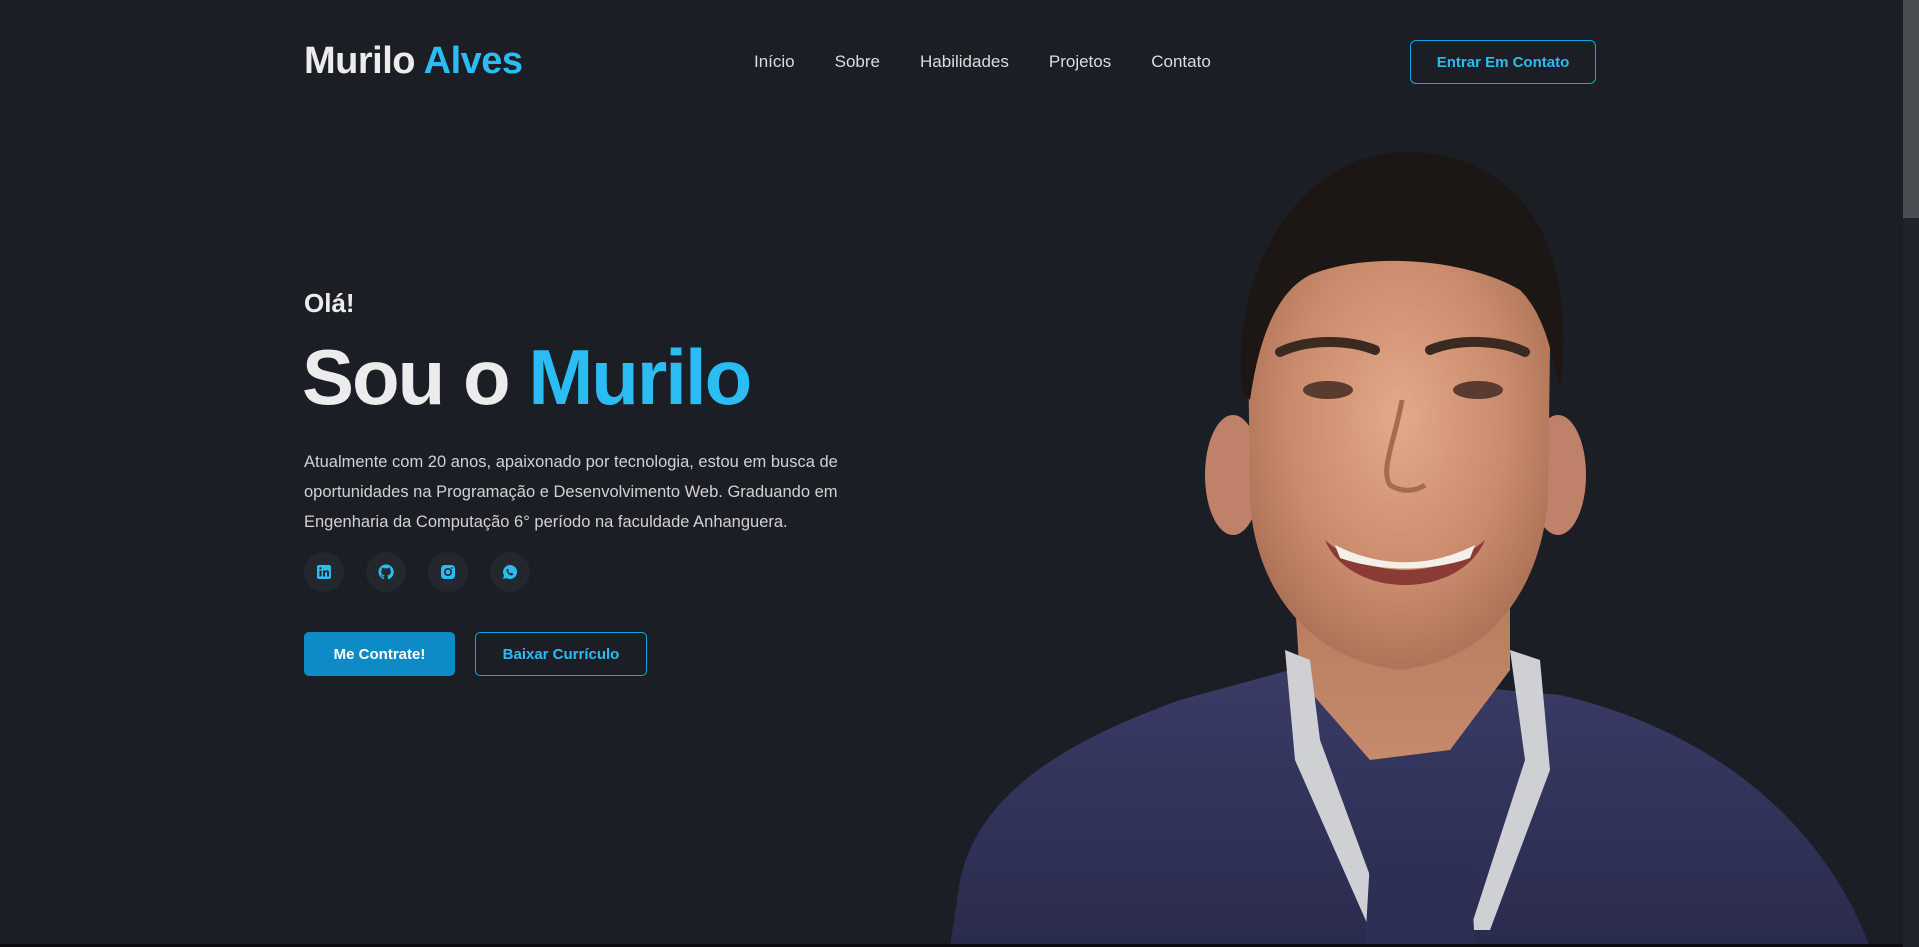 The height and width of the screenshot is (947, 1919). I want to click on whatsapp-icon, so click(510, 571).